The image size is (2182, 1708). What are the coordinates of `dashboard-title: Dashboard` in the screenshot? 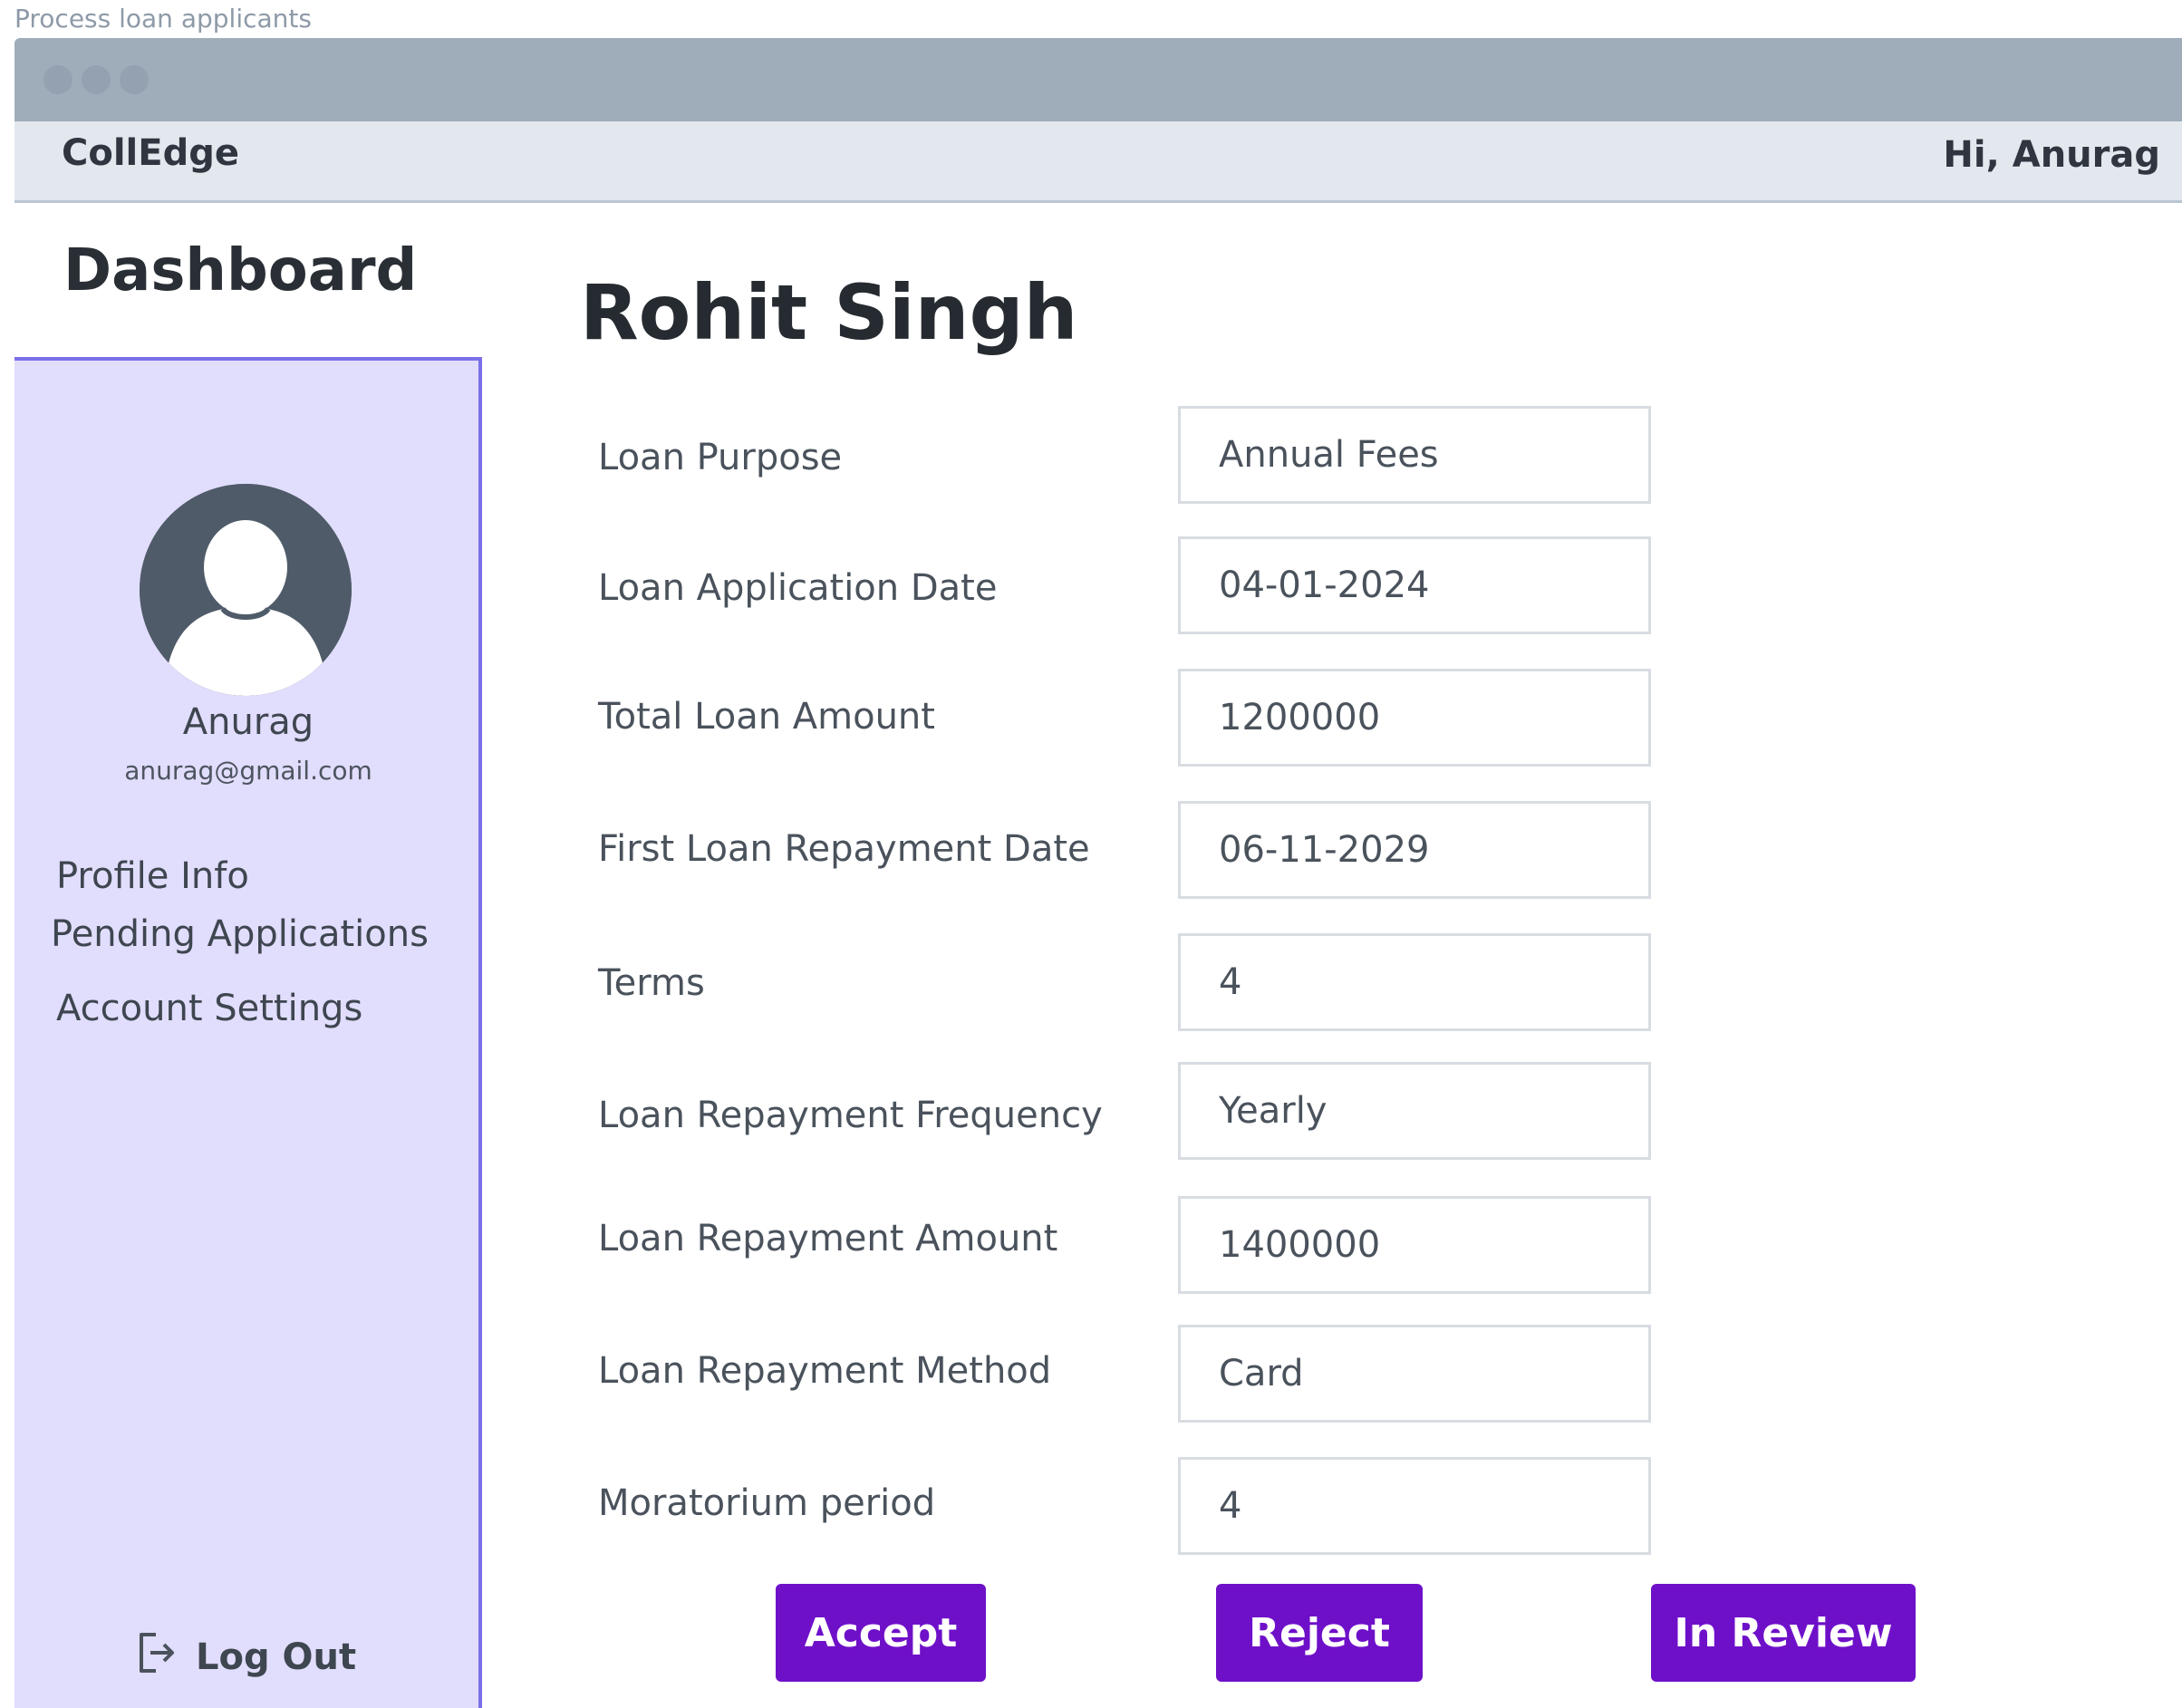 It's located at (240, 270).